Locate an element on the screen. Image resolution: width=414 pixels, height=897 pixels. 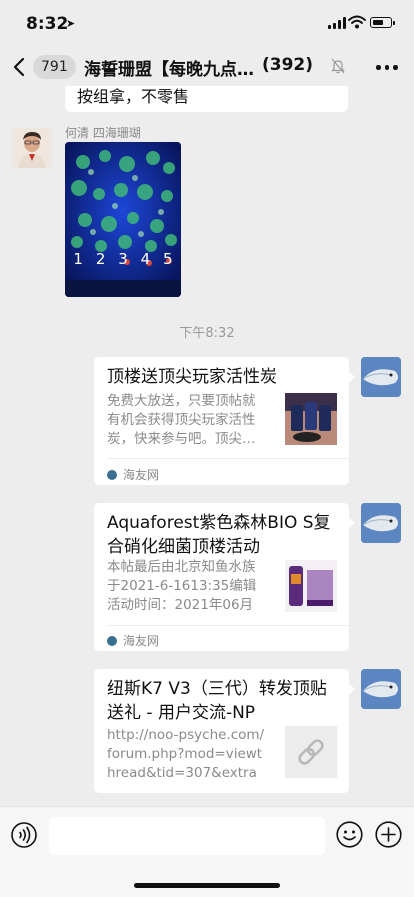
chat-title: 海誓珊盟【每晚九点】… (392) is located at coordinates (206, 67).